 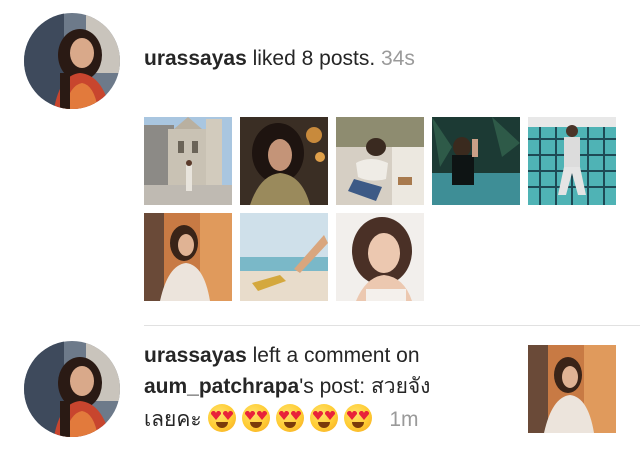 I want to click on commented-post-thumbnail, so click(x=572, y=389).